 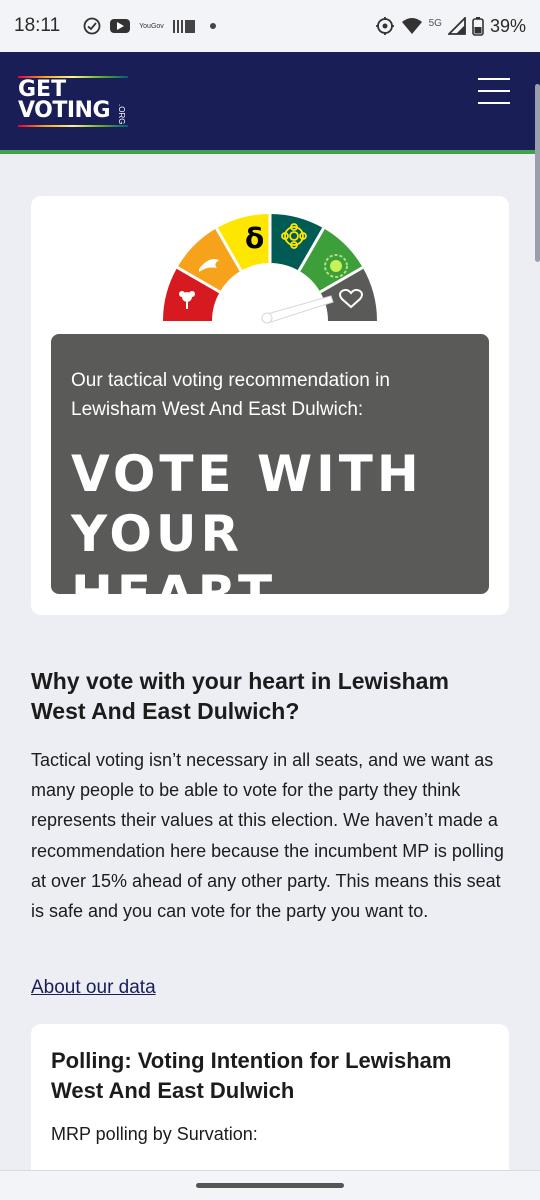 What do you see at coordinates (456, 26) in the screenshot?
I see `signal-icon` at bounding box center [456, 26].